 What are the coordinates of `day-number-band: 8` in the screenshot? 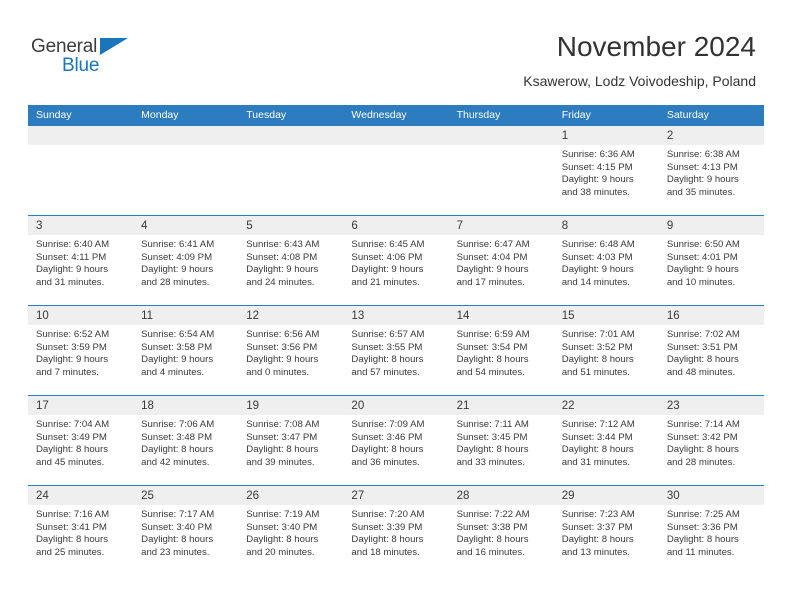 It's located at (606, 225).